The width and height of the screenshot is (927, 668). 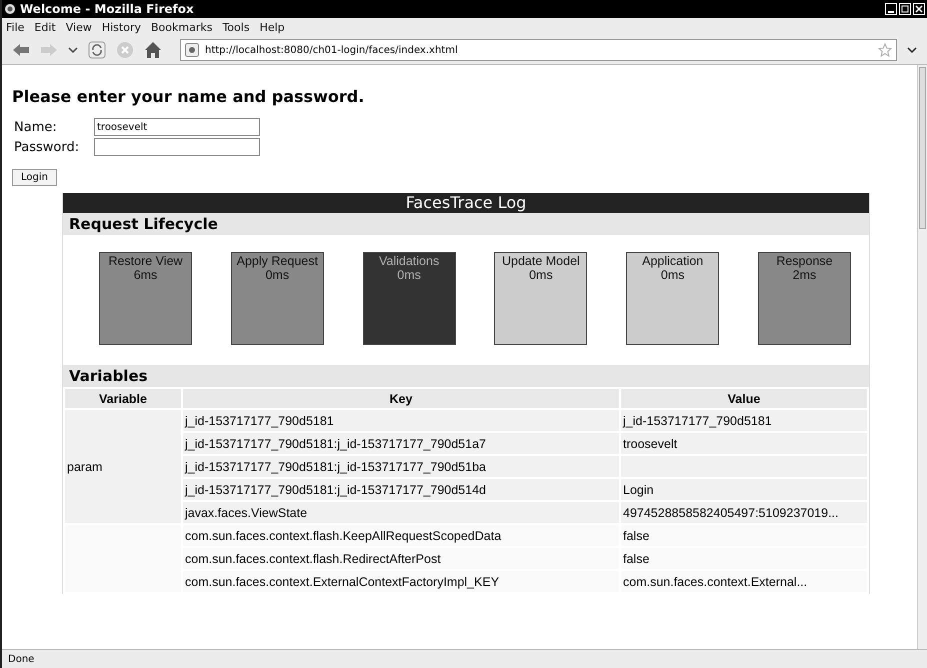 I want to click on input-field: troosevelt, so click(x=177, y=127).